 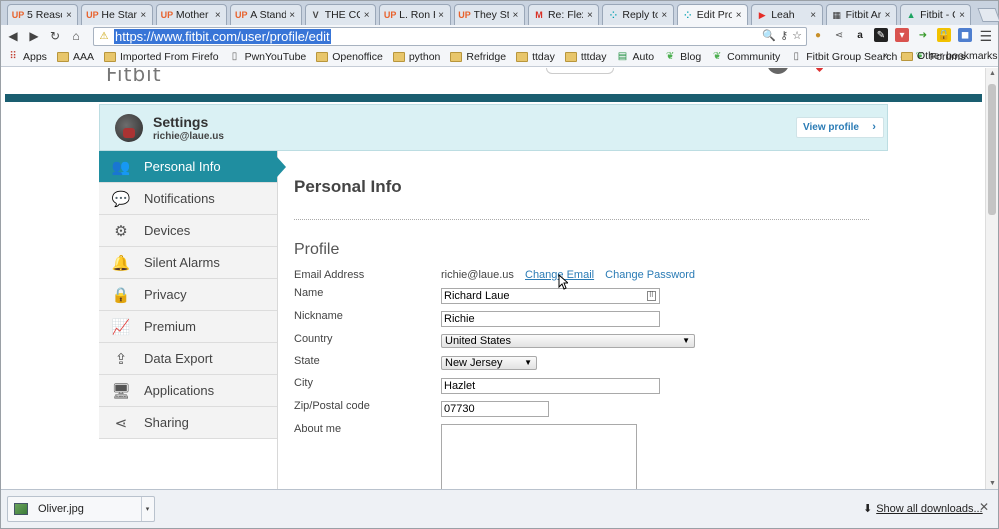 What do you see at coordinates (104, 37) in the screenshot?
I see `warning-lock-icon: ⚠` at bounding box center [104, 37].